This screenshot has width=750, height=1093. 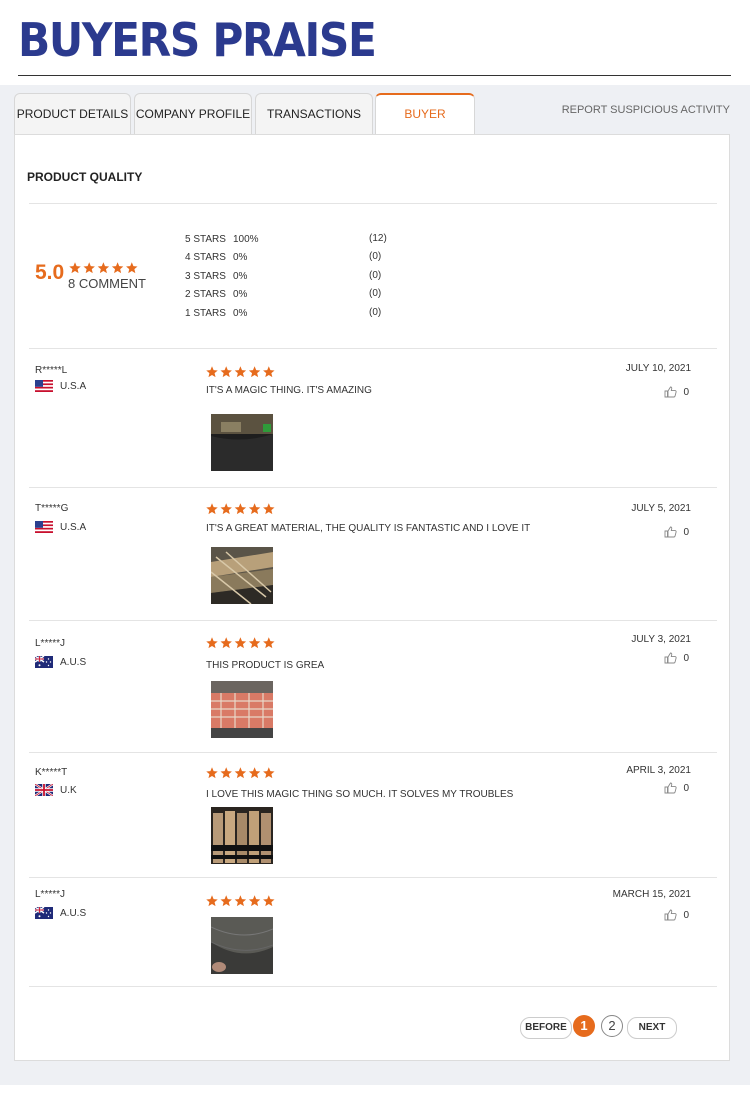 I want to click on review-text: IT'S A MAGIC THING. IT'S AMAZING, so click(x=289, y=390).